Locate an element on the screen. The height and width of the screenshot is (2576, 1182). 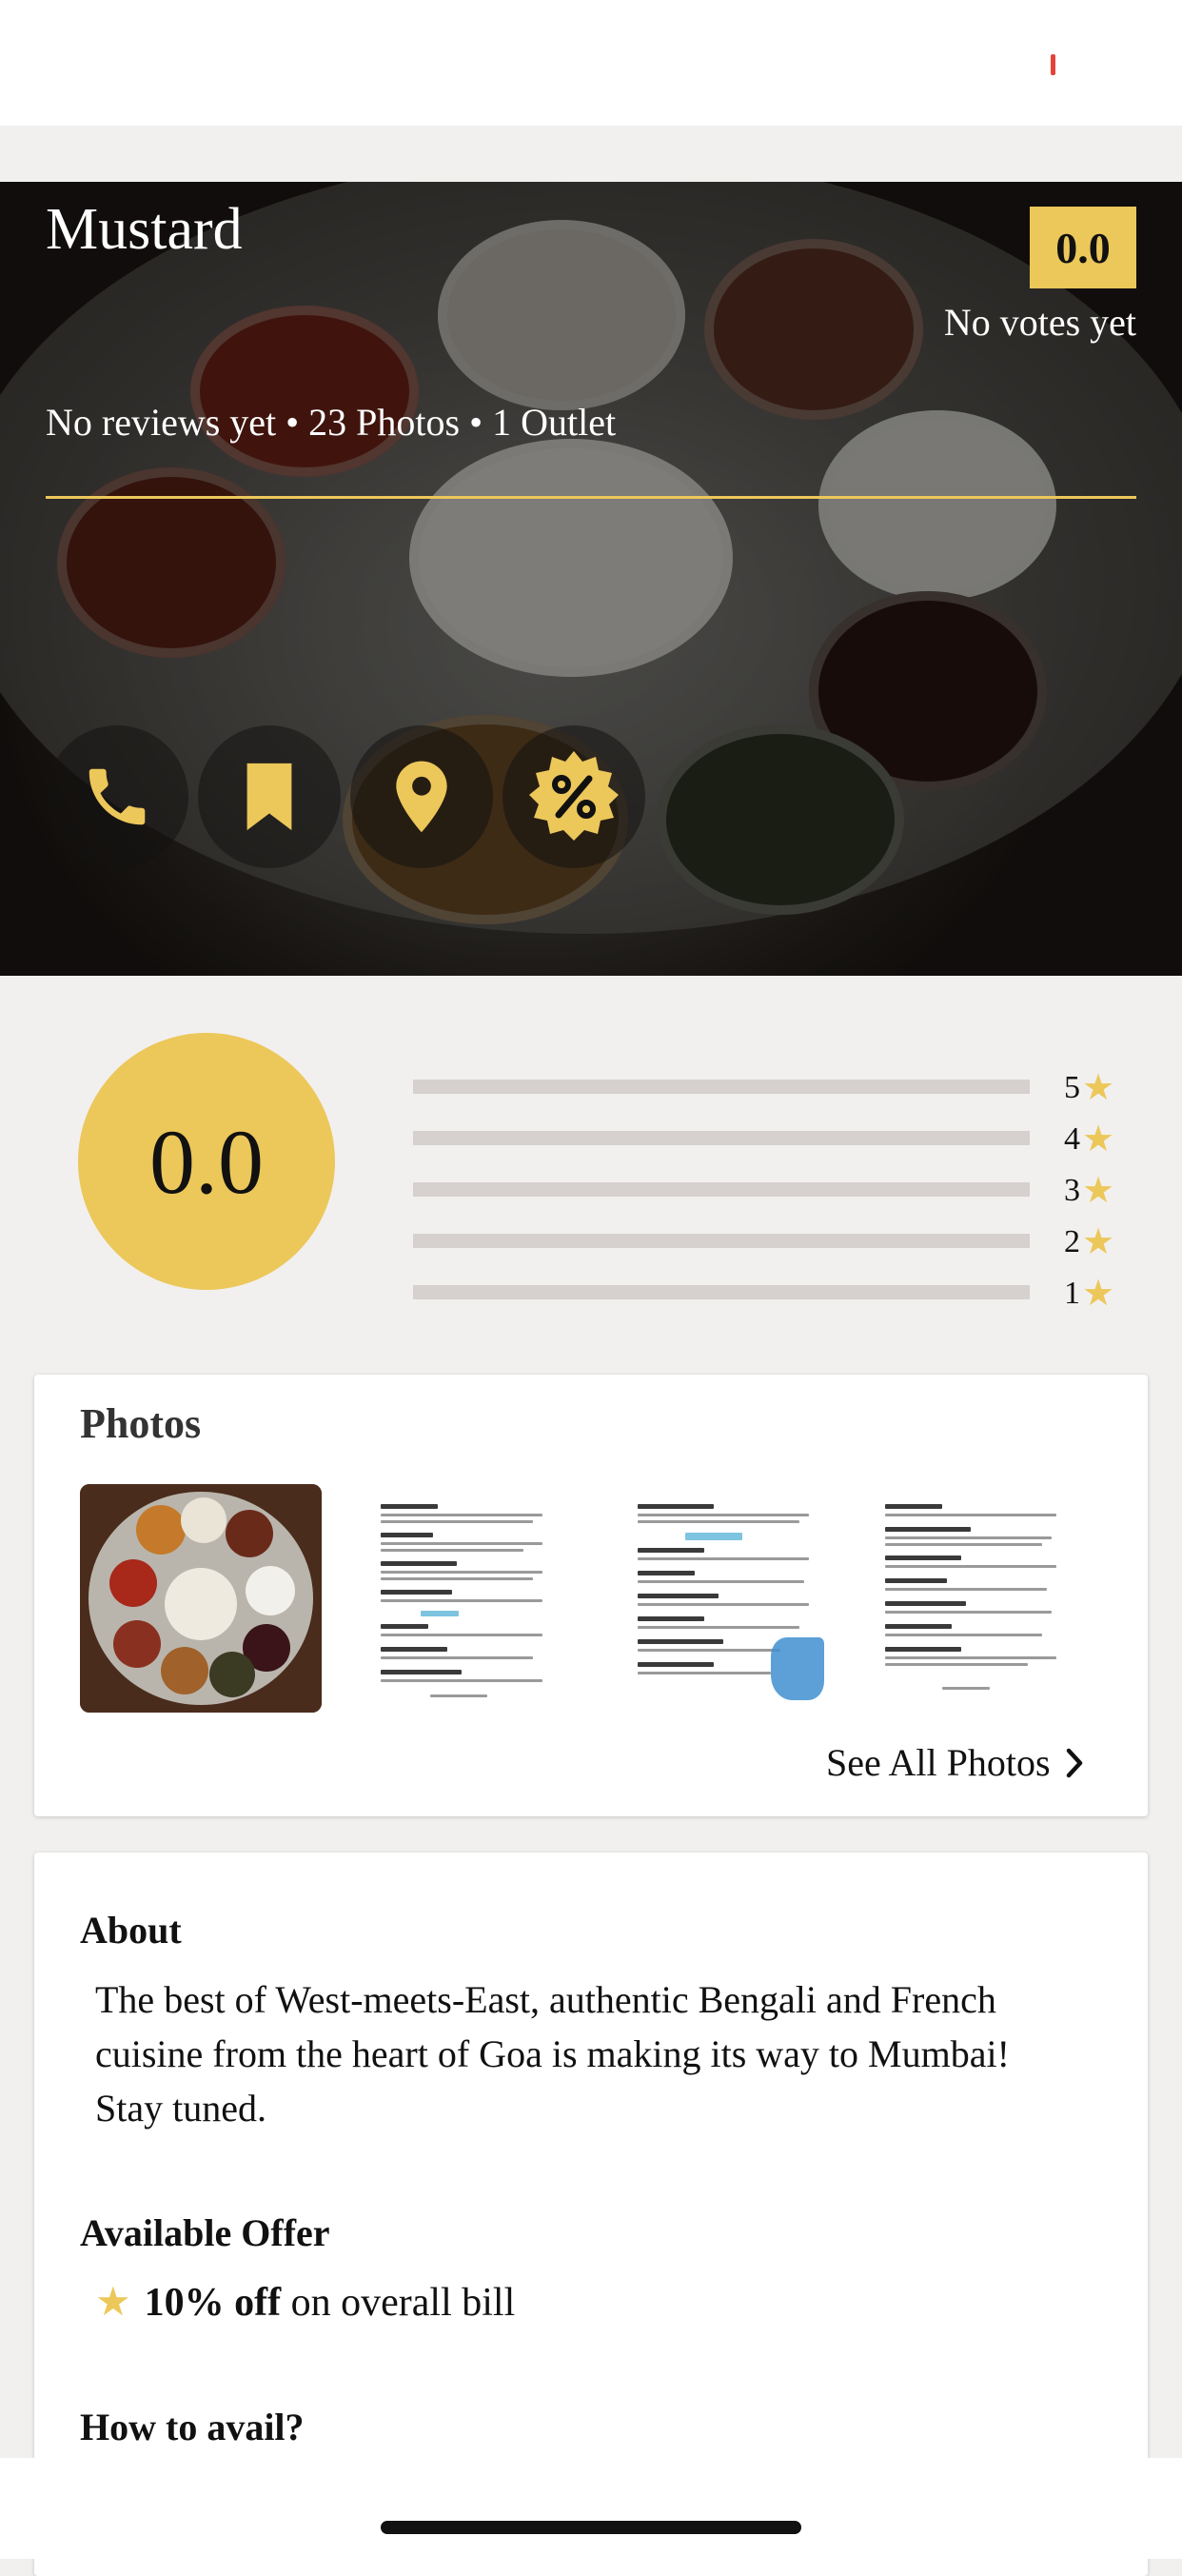
back-button is located at coordinates (81, 90).